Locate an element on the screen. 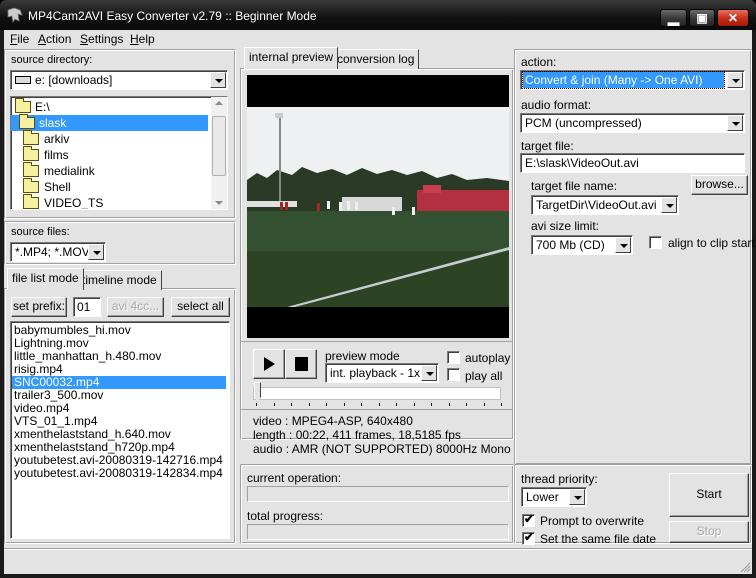  play-icon is located at coordinates (269, 364).